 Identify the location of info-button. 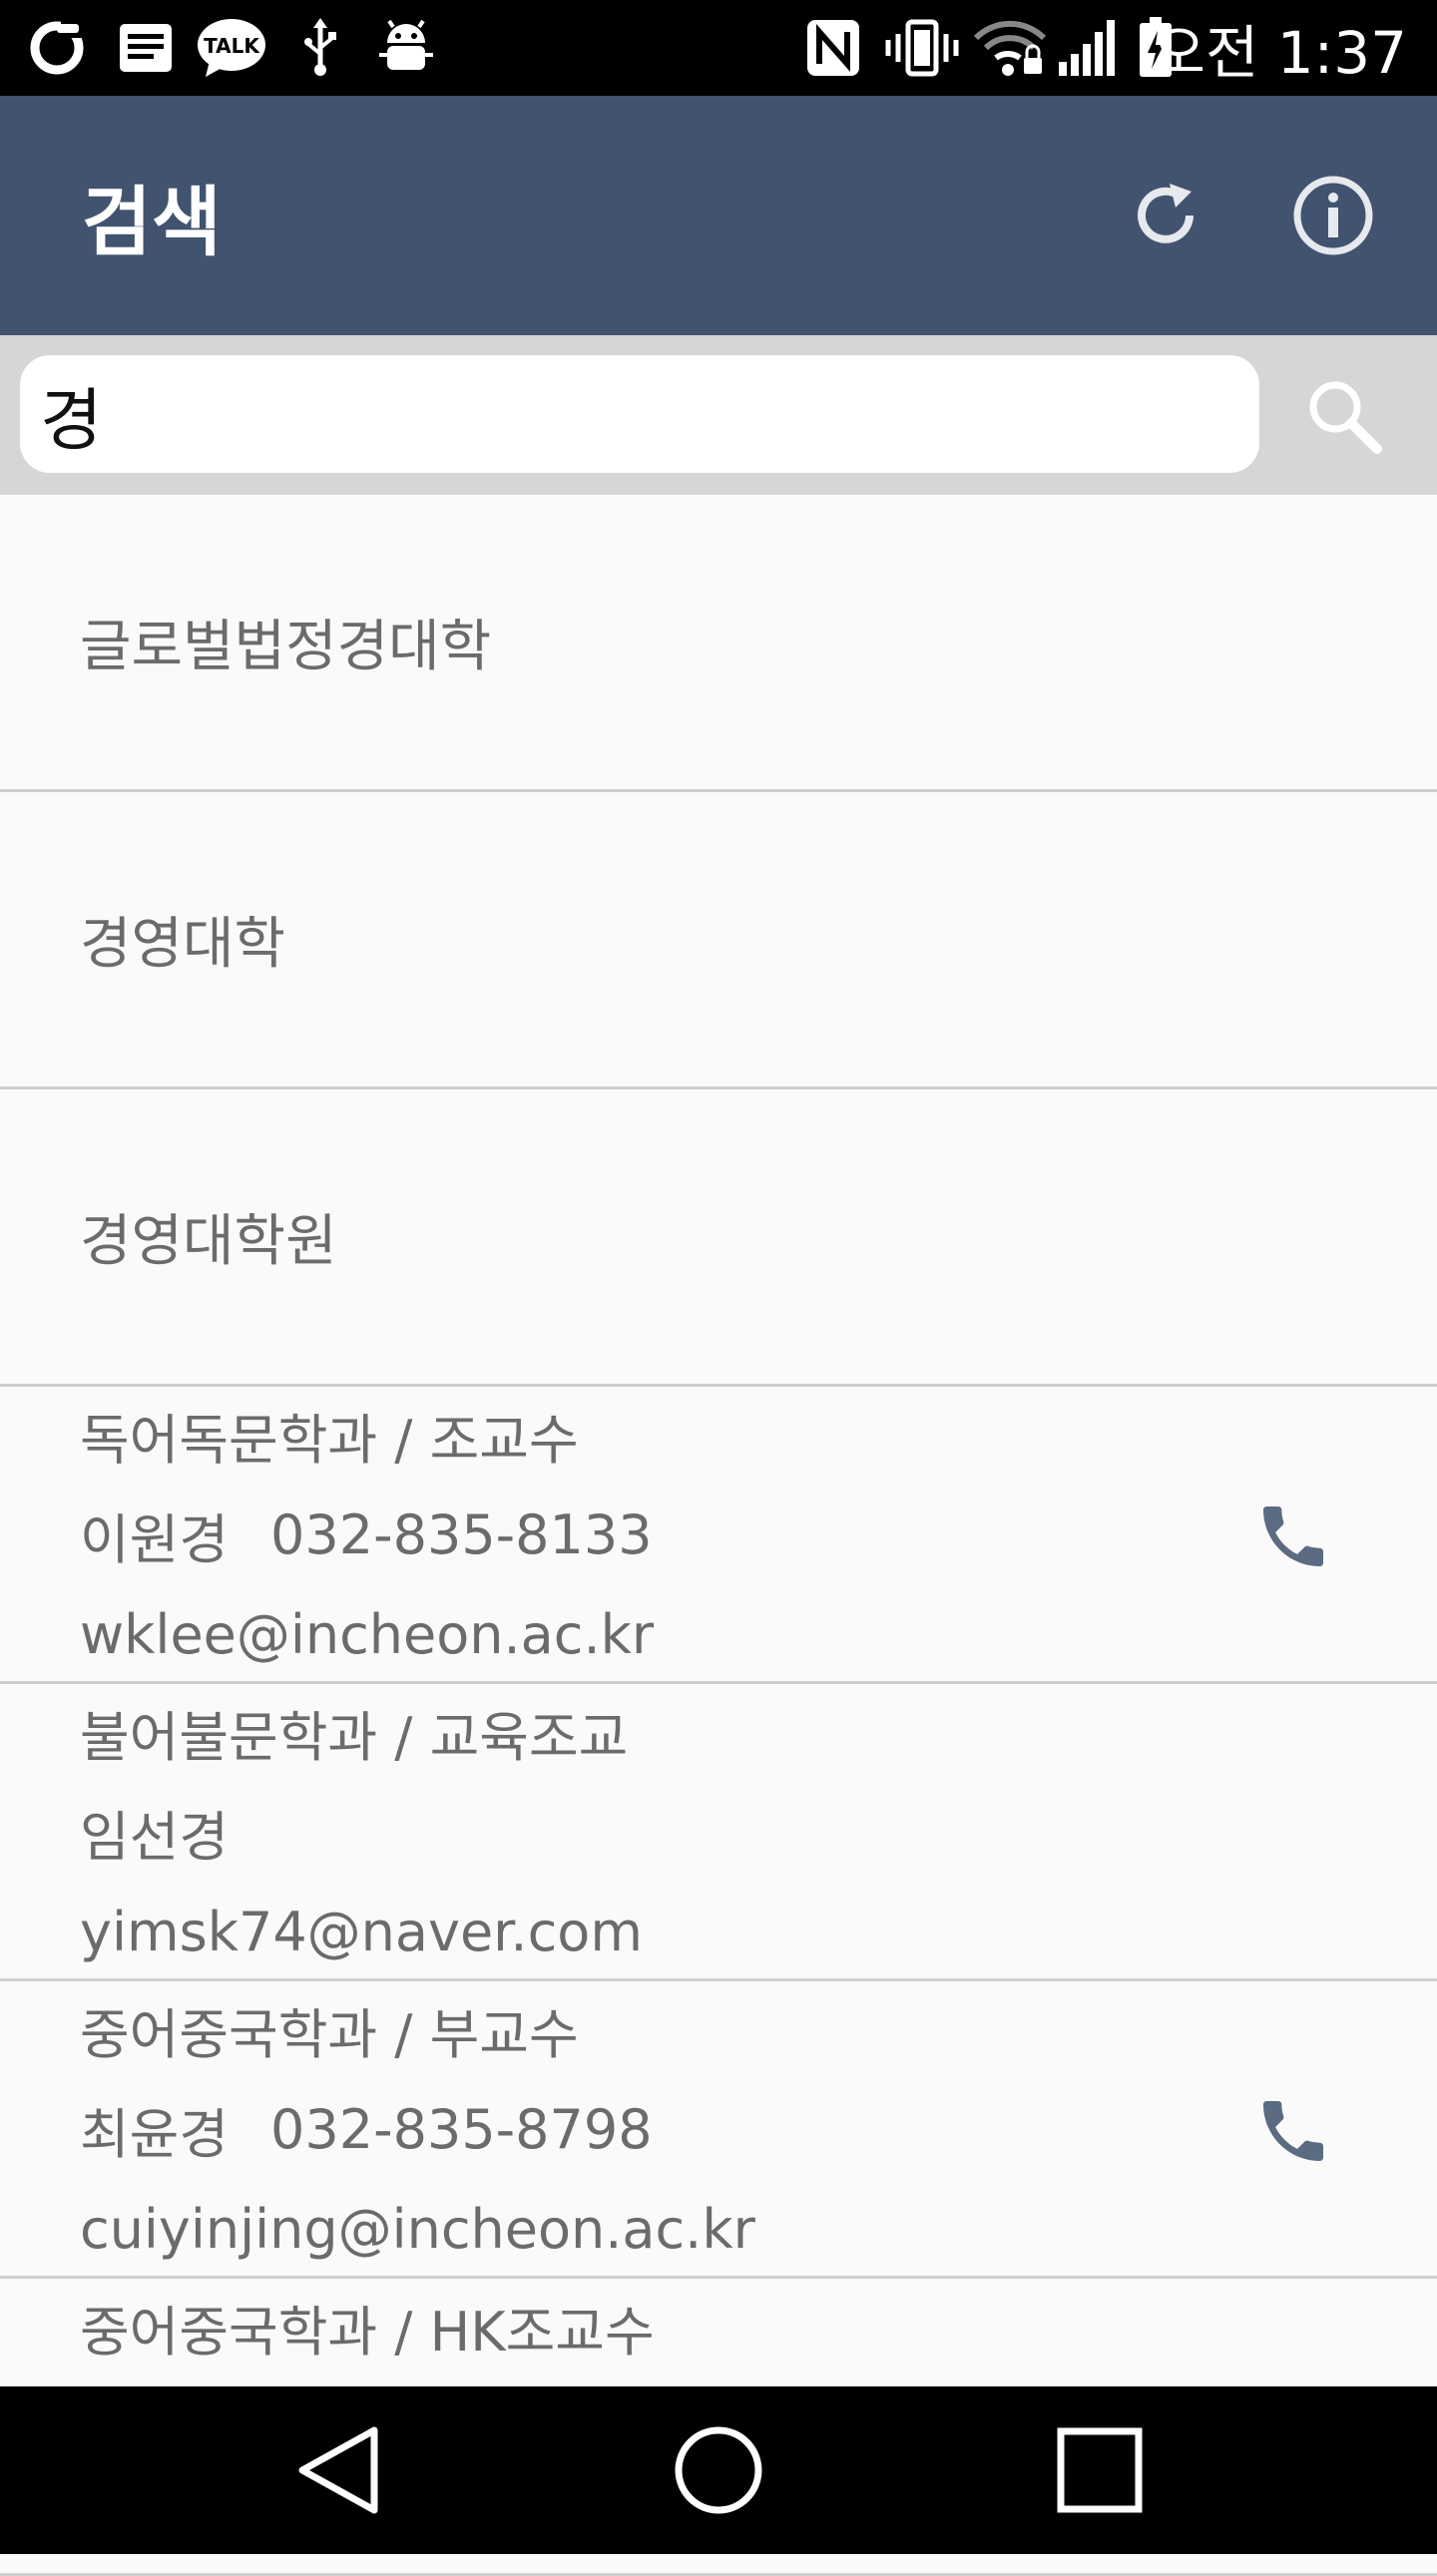
(1333, 215).